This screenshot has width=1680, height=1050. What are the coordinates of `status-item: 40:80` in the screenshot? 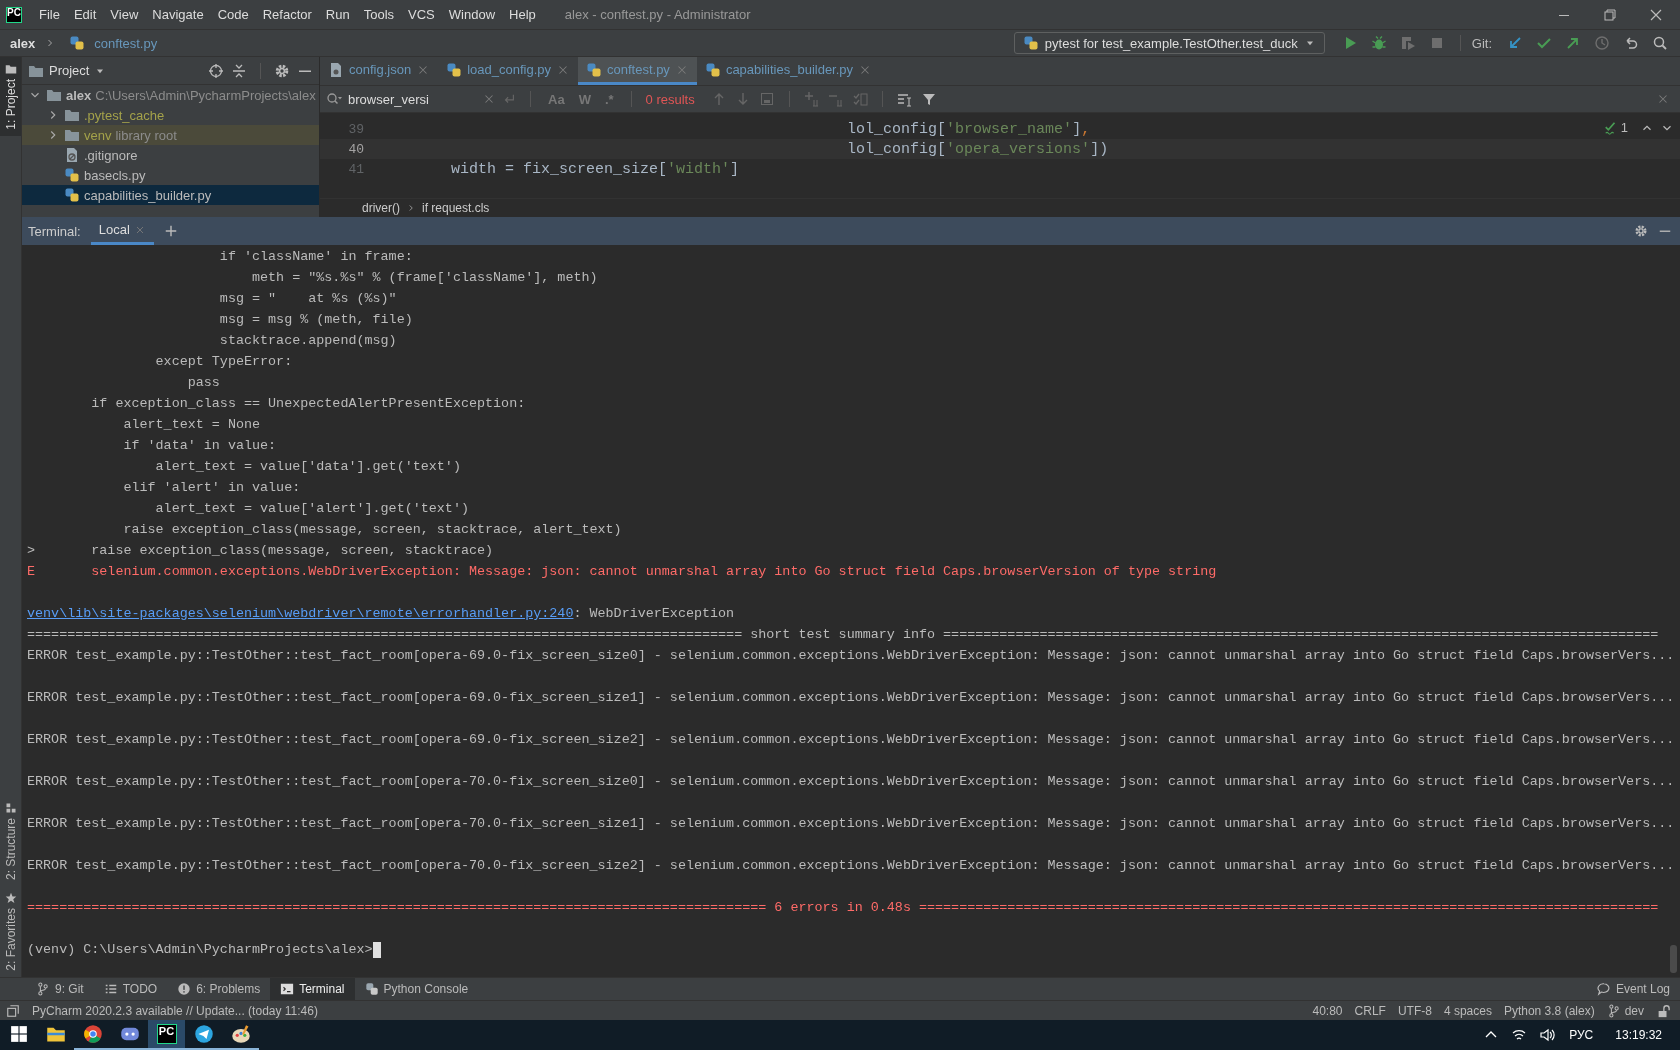 It's located at (1327, 1010).